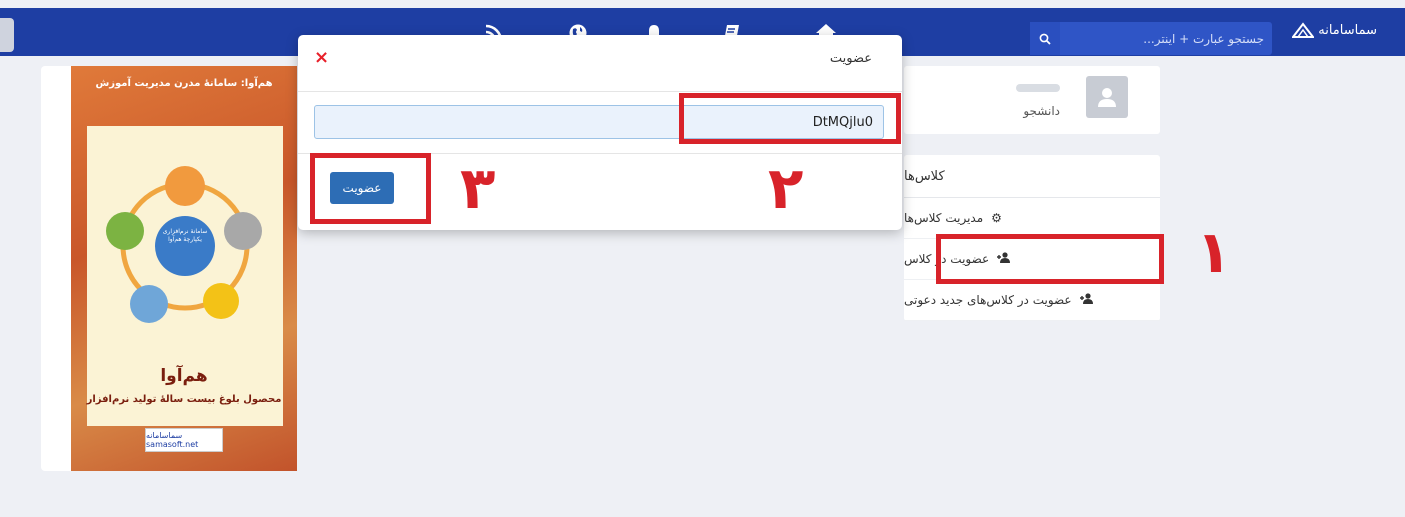 Image resolution: width=1405 pixels, height=517 pixels. What do you see at coordinates (1107, 97) in the screenshot?
I see `avatar` at bounding box center [1107, 97].